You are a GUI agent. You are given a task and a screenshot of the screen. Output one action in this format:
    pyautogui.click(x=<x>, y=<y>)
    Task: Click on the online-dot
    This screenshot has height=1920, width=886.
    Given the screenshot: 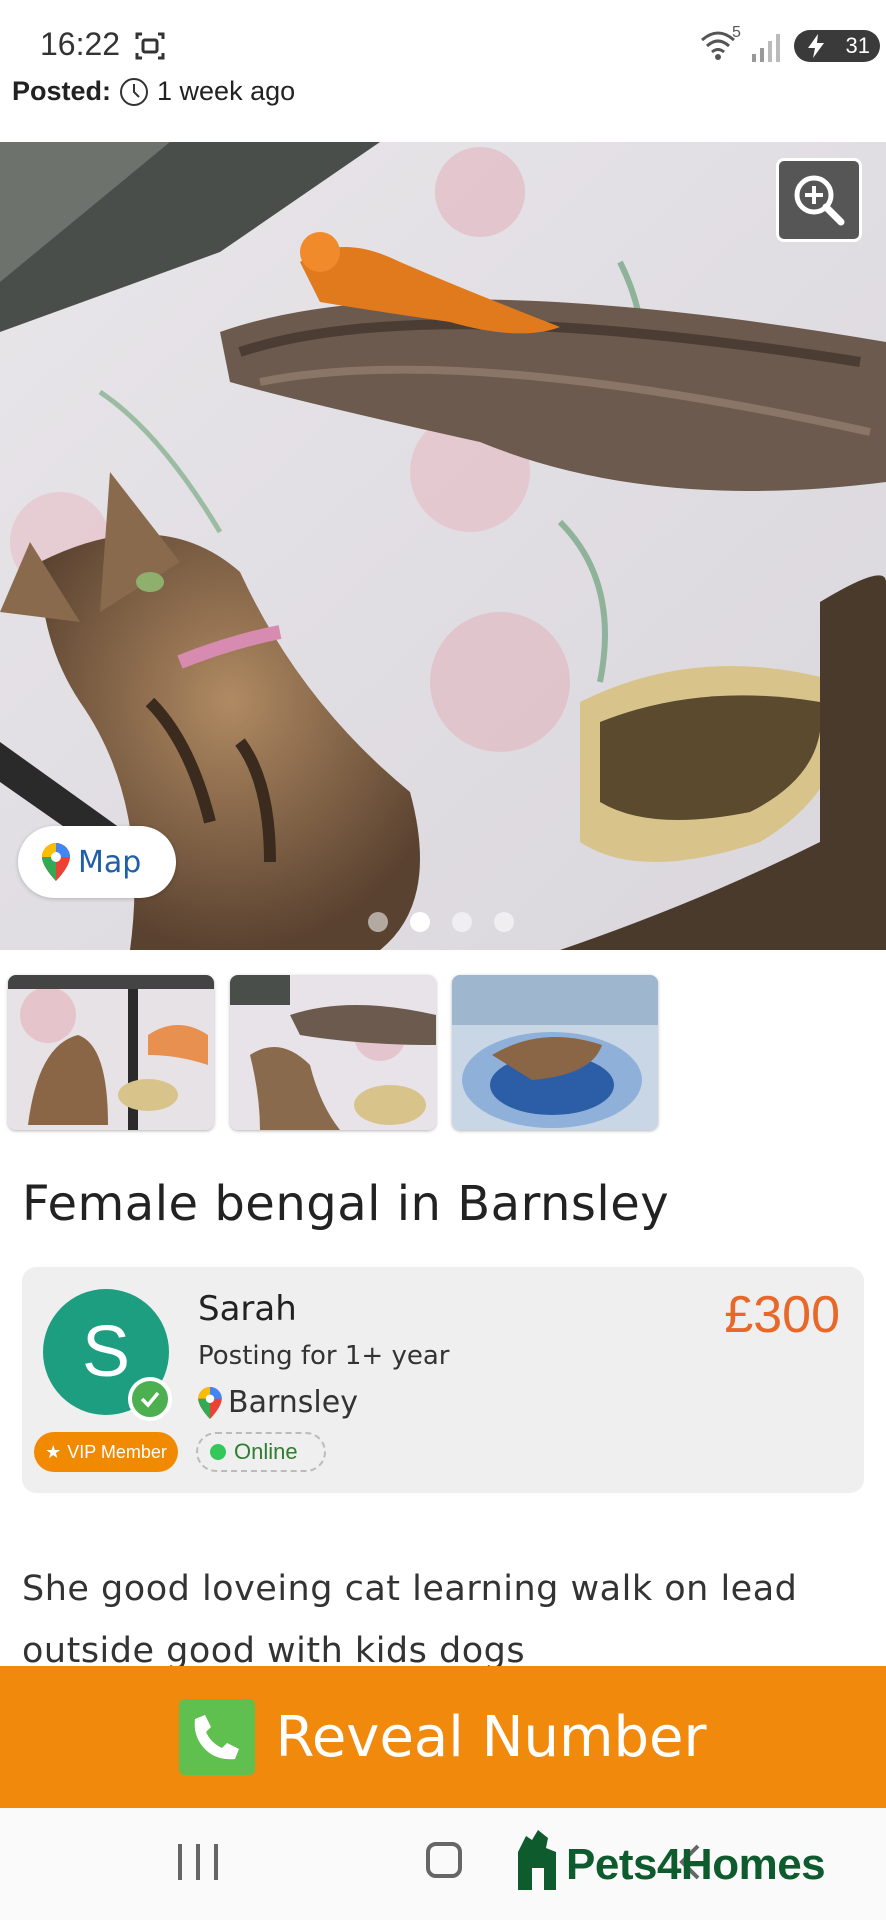 What is the action you would take?
    pyautogui.click(x=218, y=1452)
    